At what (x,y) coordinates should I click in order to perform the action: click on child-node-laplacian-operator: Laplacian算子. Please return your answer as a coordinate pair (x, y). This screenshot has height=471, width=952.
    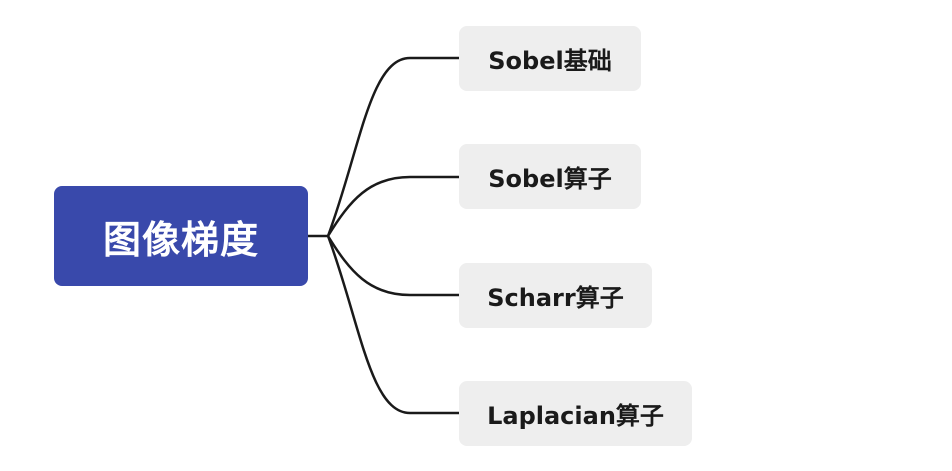
    Looking at the image, I should click on (575, 413).